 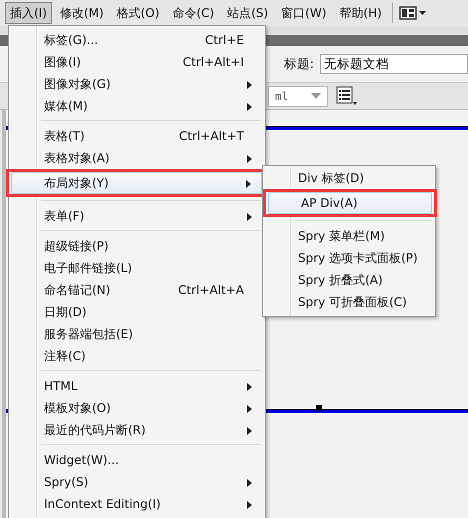 I want to click on menu-item: Spry 选项卡式面板(P), so click(x=349, y=258).